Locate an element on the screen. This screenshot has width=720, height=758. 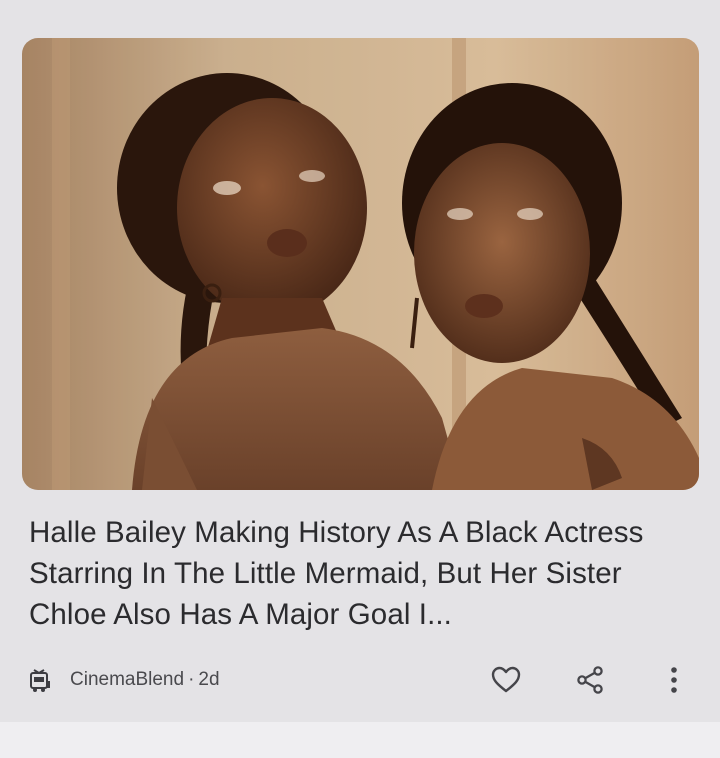
heart-outline-icon is located at coordinates (506, 679).